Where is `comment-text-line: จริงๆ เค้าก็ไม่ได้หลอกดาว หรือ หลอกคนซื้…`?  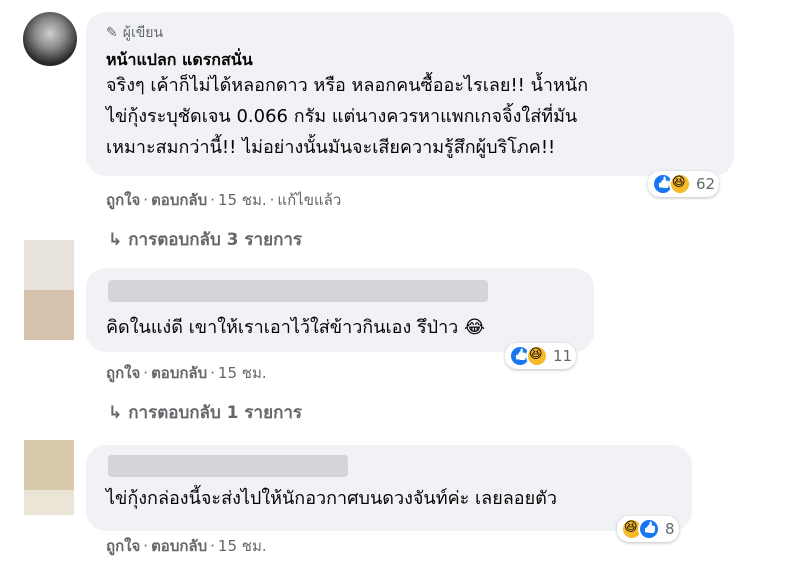 comment-text-line: จริงๆ เค้าก็ไม่ได้หลอกดาว หรือ หลอกคนซื้… is located at coordinates (347, 85).